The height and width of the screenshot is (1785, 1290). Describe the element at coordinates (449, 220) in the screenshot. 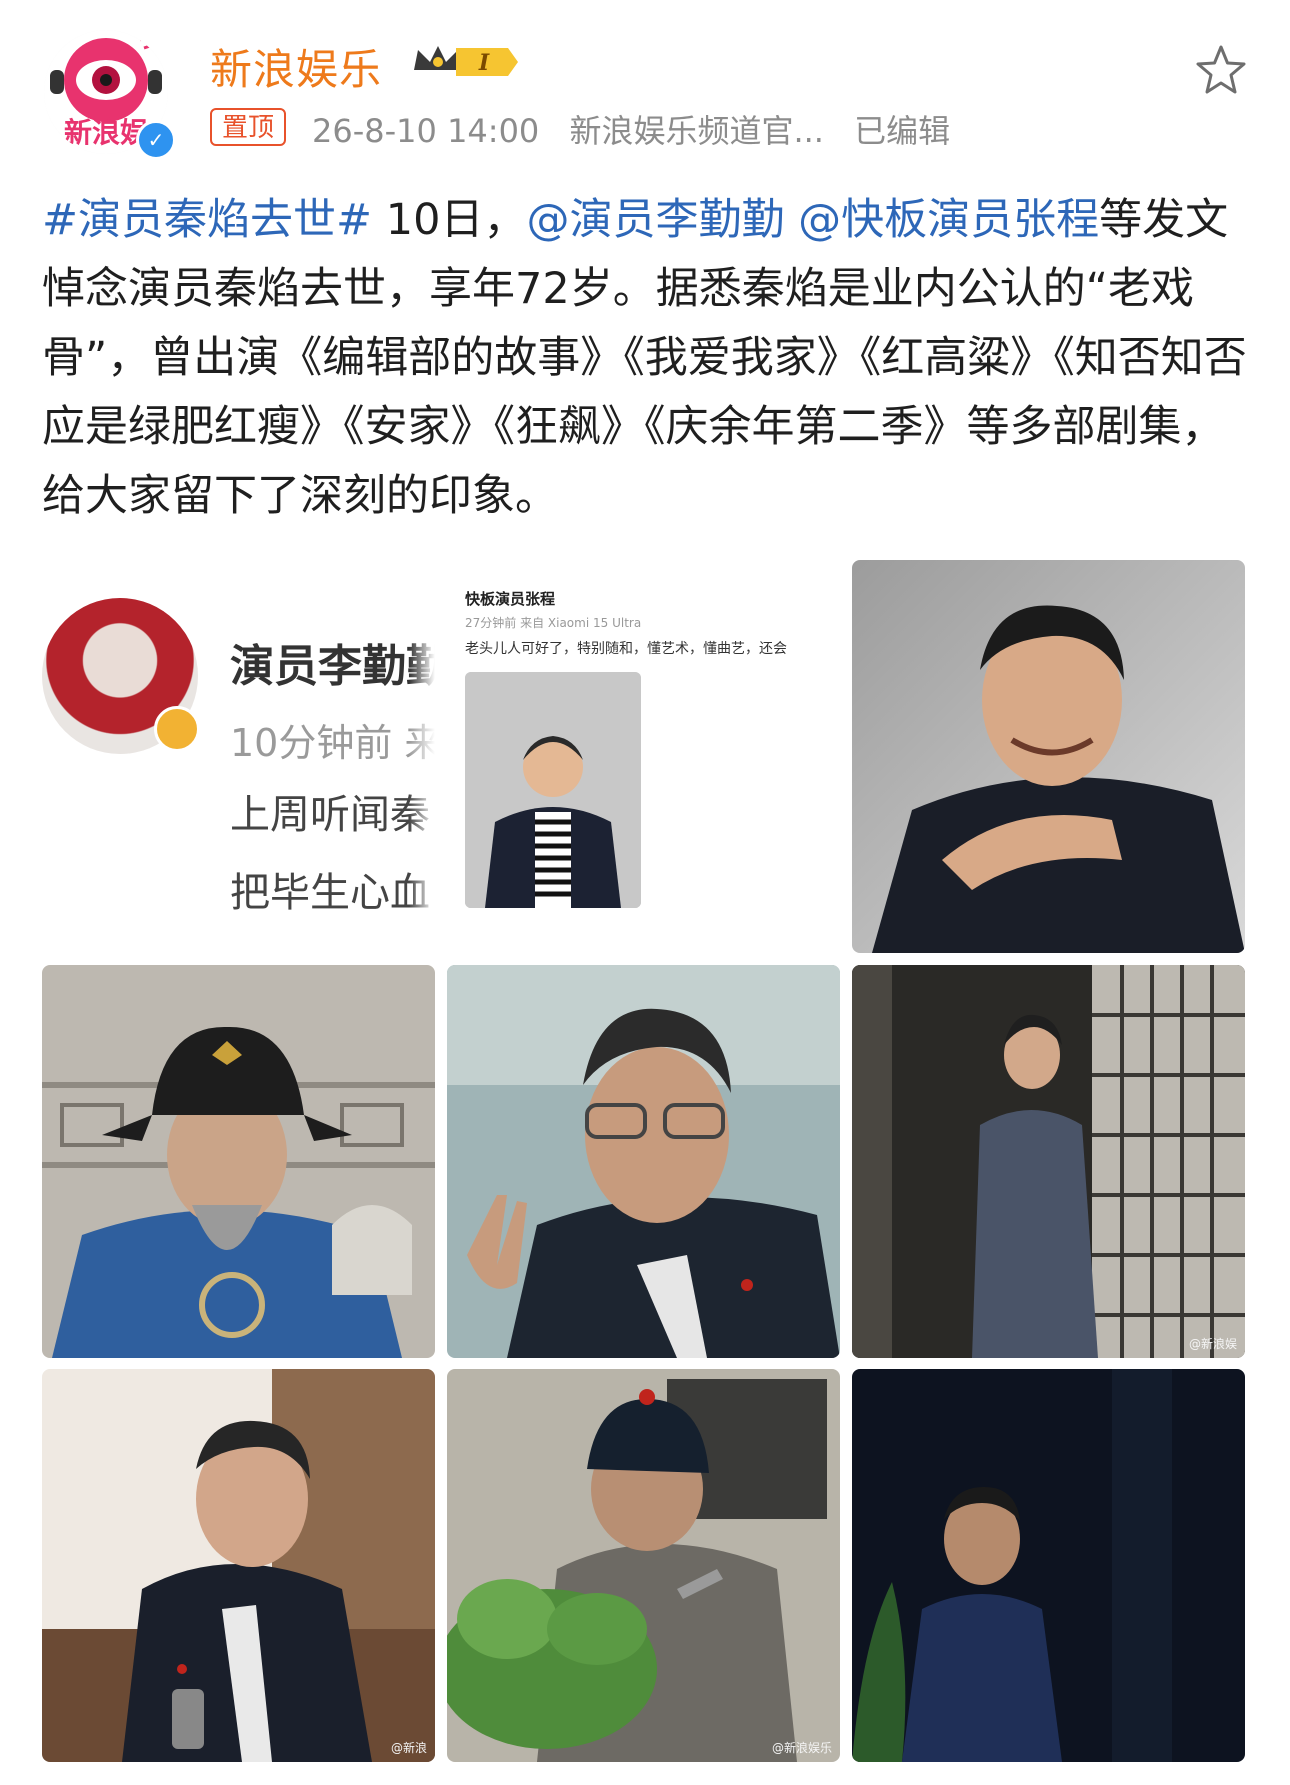

I see `post-text-date: 10日，` at that location.